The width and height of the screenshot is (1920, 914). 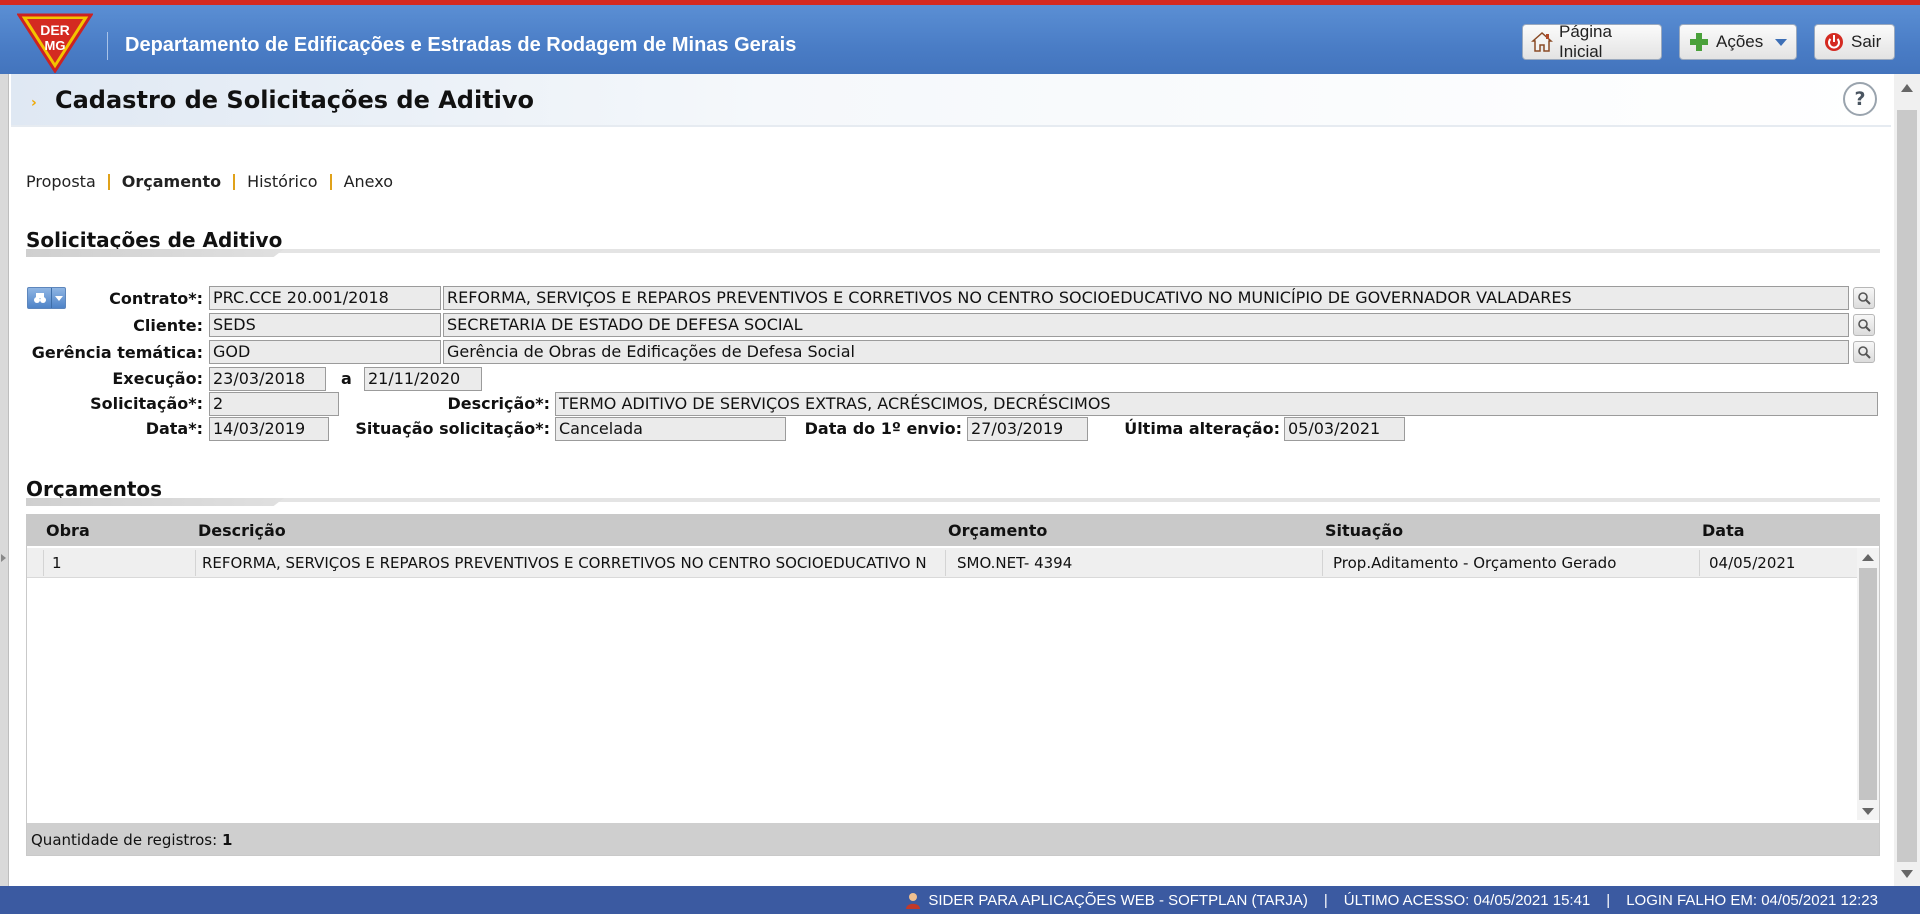 I want to click on column-header-data: Data, so click(x=1723, y=530).